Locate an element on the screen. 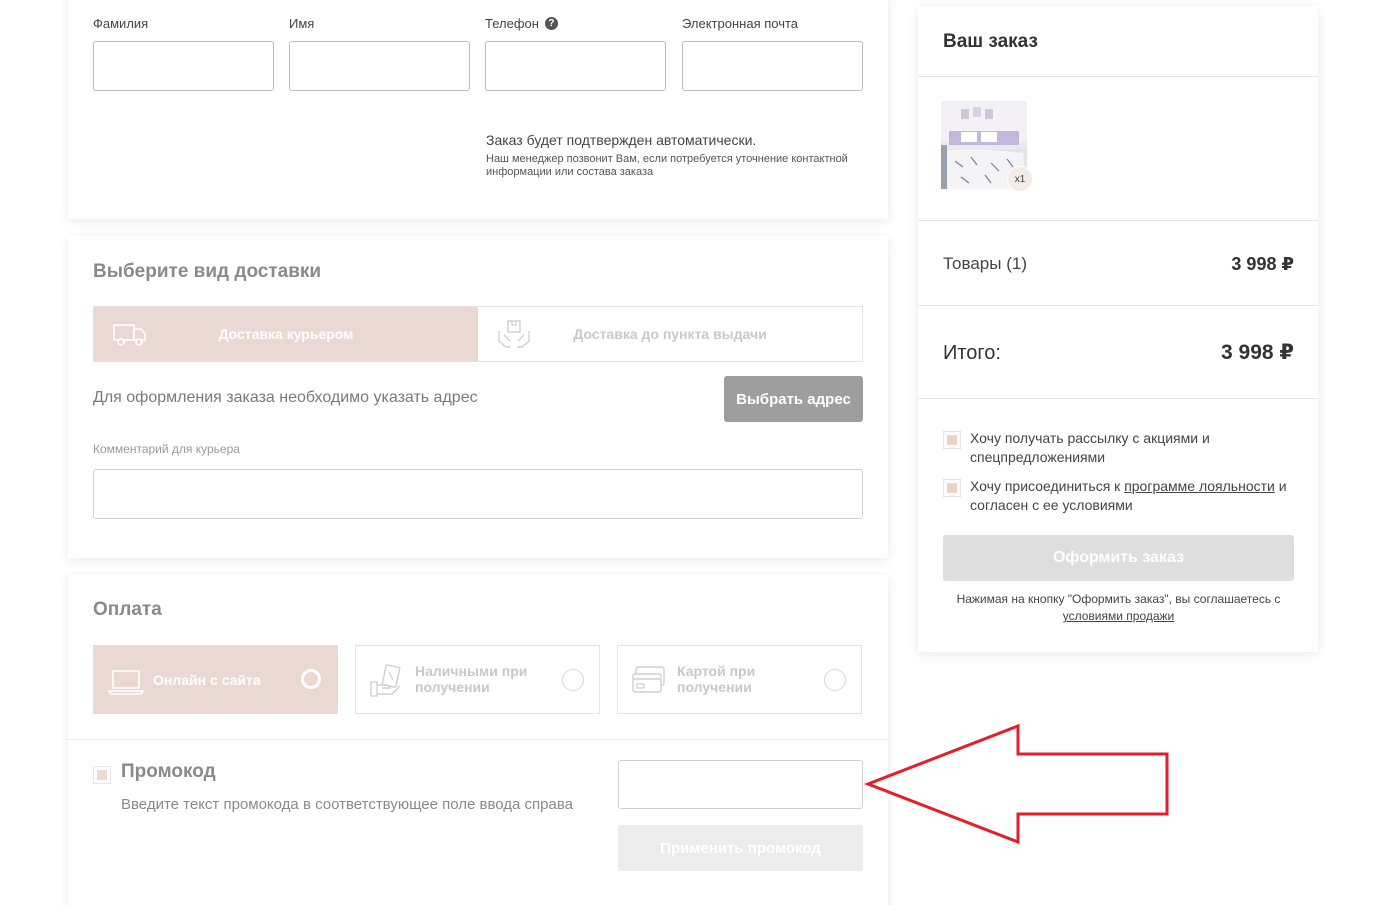  tab-courier-label: Доставка курьером is located at coordinates (286, 334).